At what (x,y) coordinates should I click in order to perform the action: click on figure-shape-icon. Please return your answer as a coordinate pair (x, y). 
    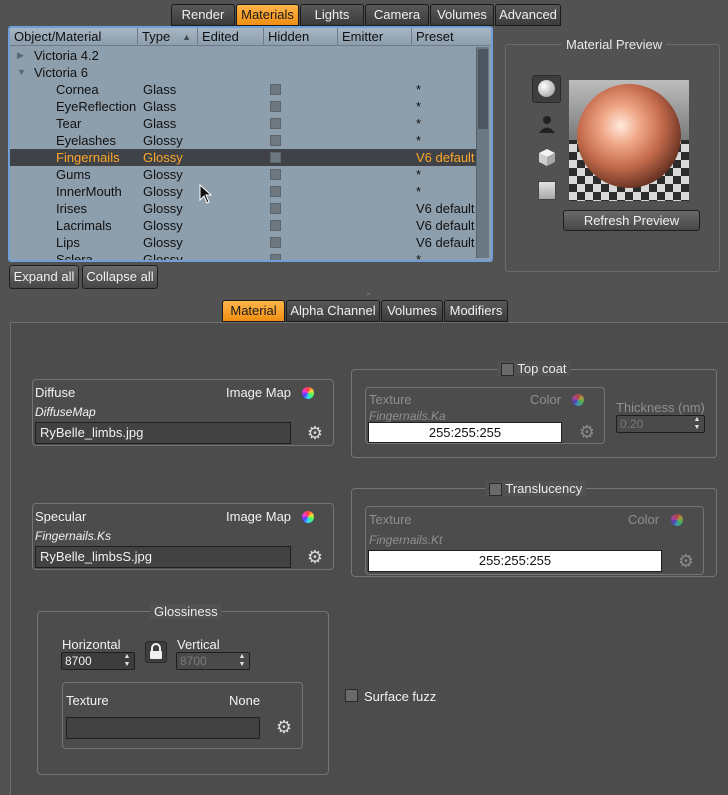
    Looking at the image, I should click on (547, 124).